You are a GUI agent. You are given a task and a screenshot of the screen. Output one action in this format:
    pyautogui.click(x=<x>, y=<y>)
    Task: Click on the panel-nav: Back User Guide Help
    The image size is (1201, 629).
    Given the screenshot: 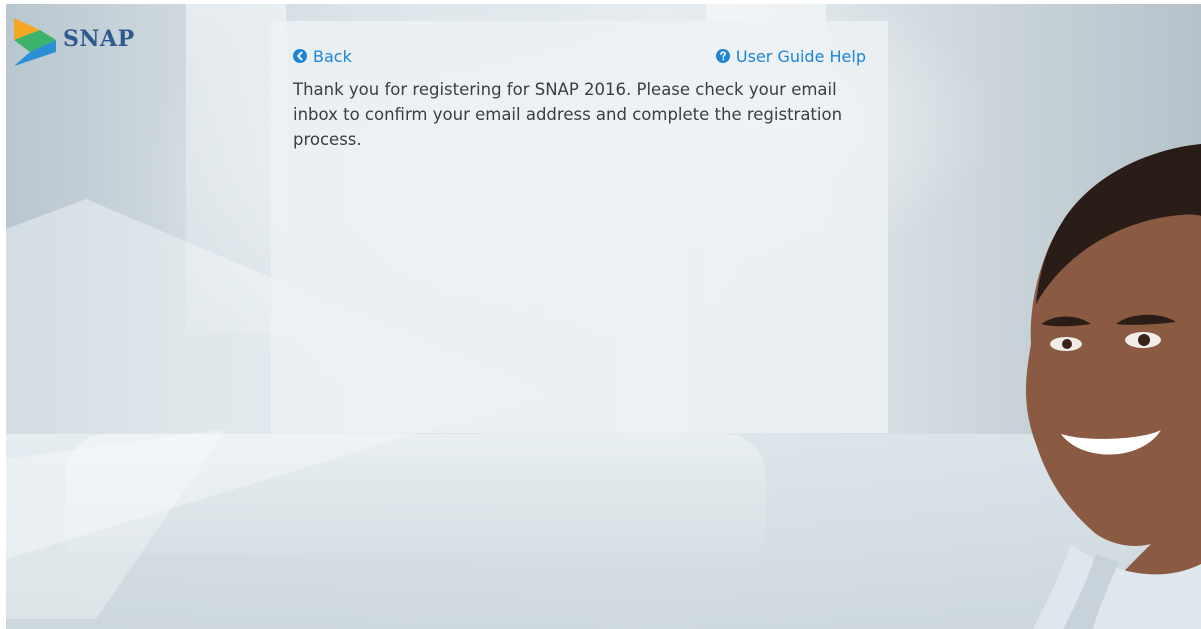 What is the action you would take?
    pyautogui.click(x=579, y=56)
    